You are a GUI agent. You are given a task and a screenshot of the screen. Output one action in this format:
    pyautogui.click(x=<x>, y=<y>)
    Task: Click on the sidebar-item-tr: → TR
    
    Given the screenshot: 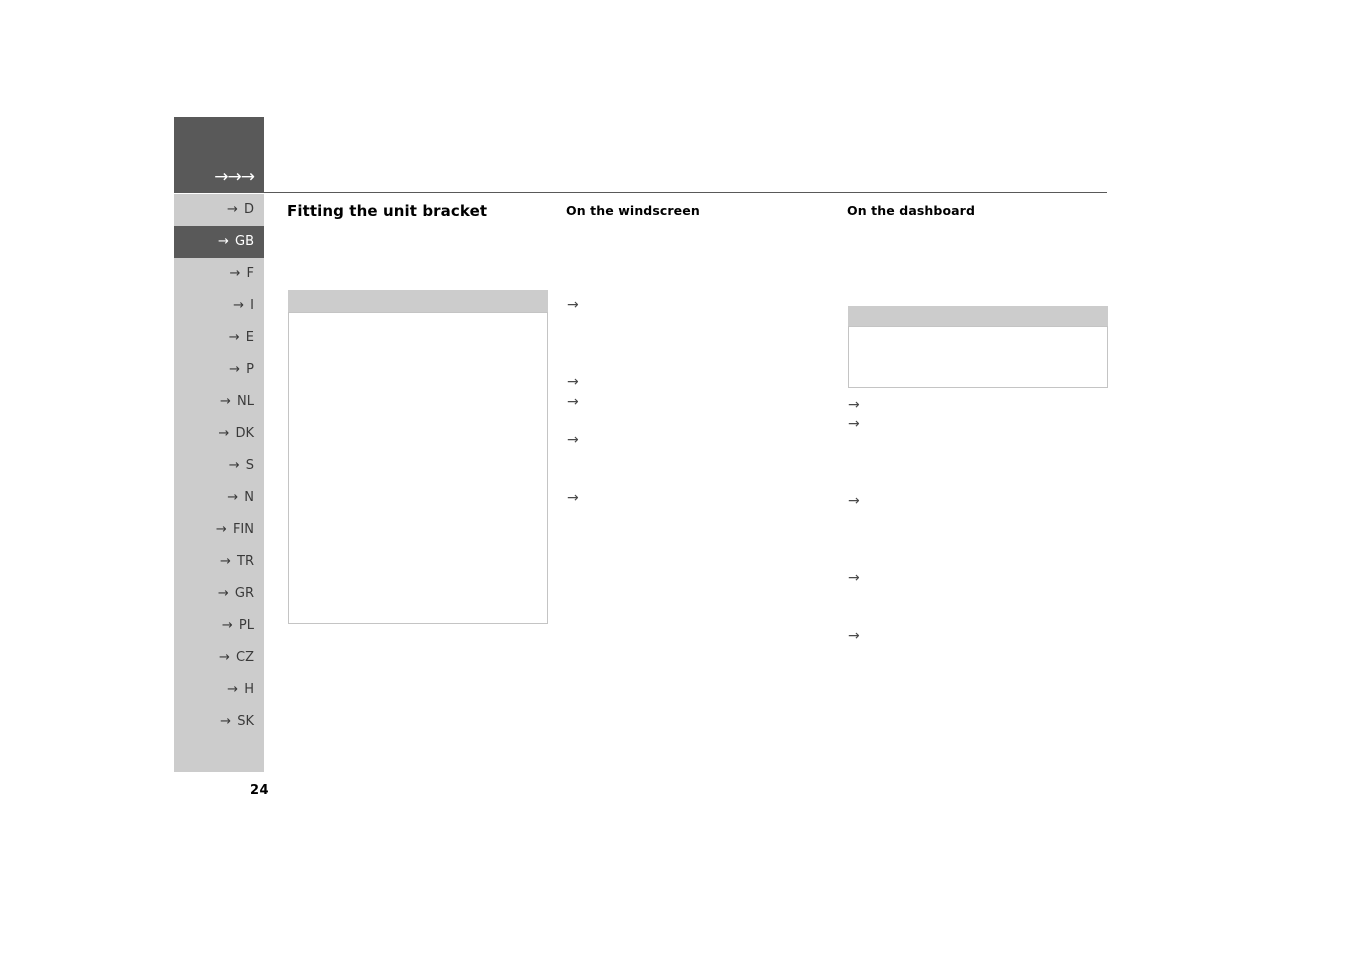 What is the action you would take?
    pyautogui.click(x=219, y=562)
    